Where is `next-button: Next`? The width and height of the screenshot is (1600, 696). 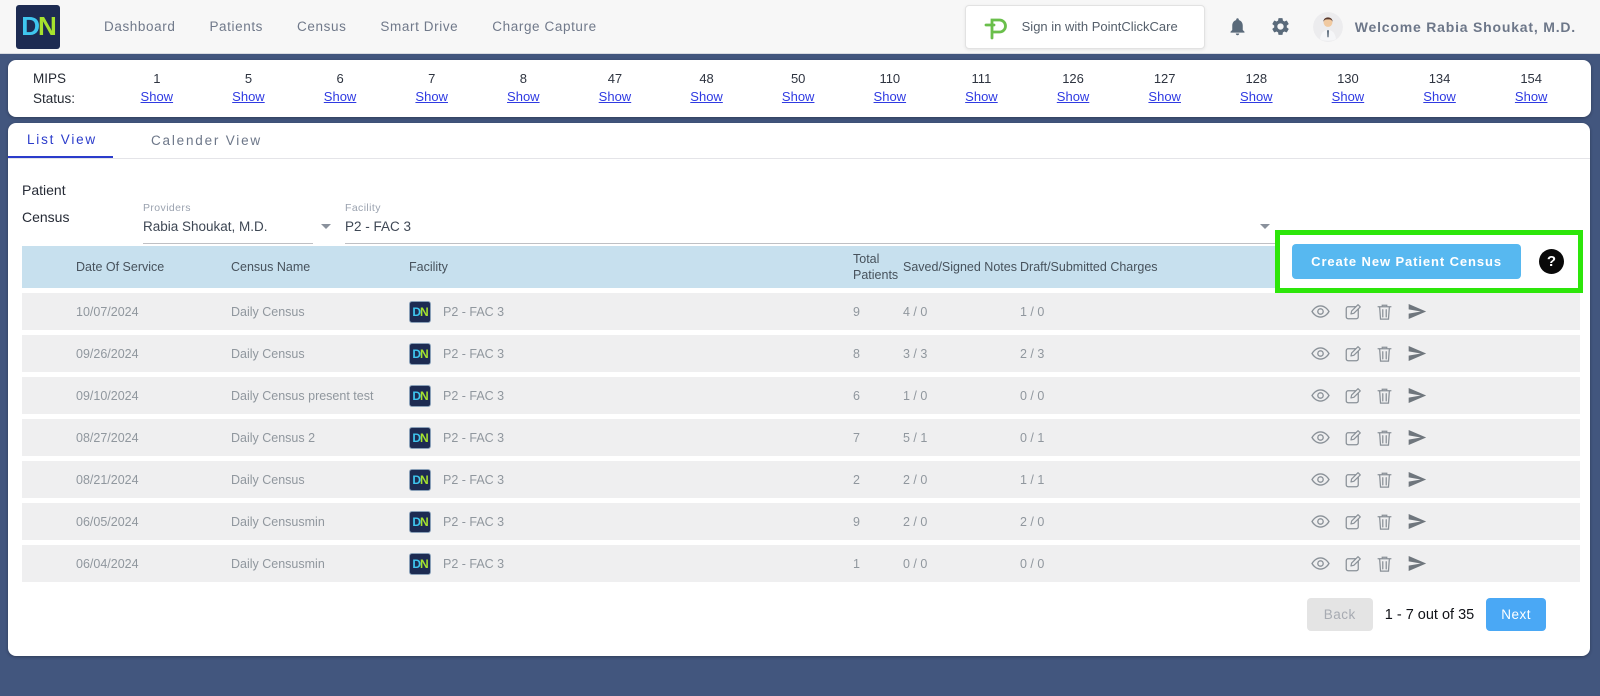
next-button: Next is located at coordinates (1516, 614).